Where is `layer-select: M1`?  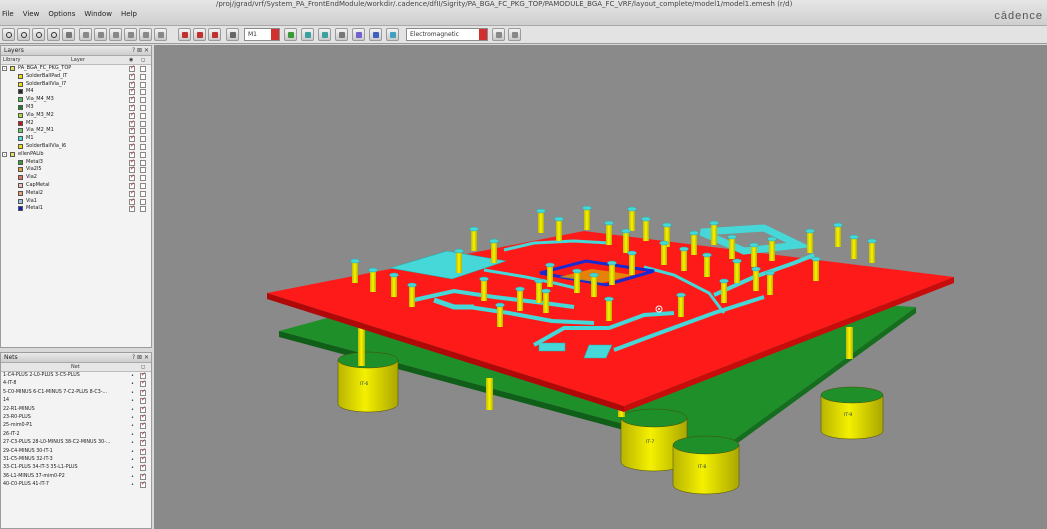
layer-select: M1 is located at coordinates (262, 34).